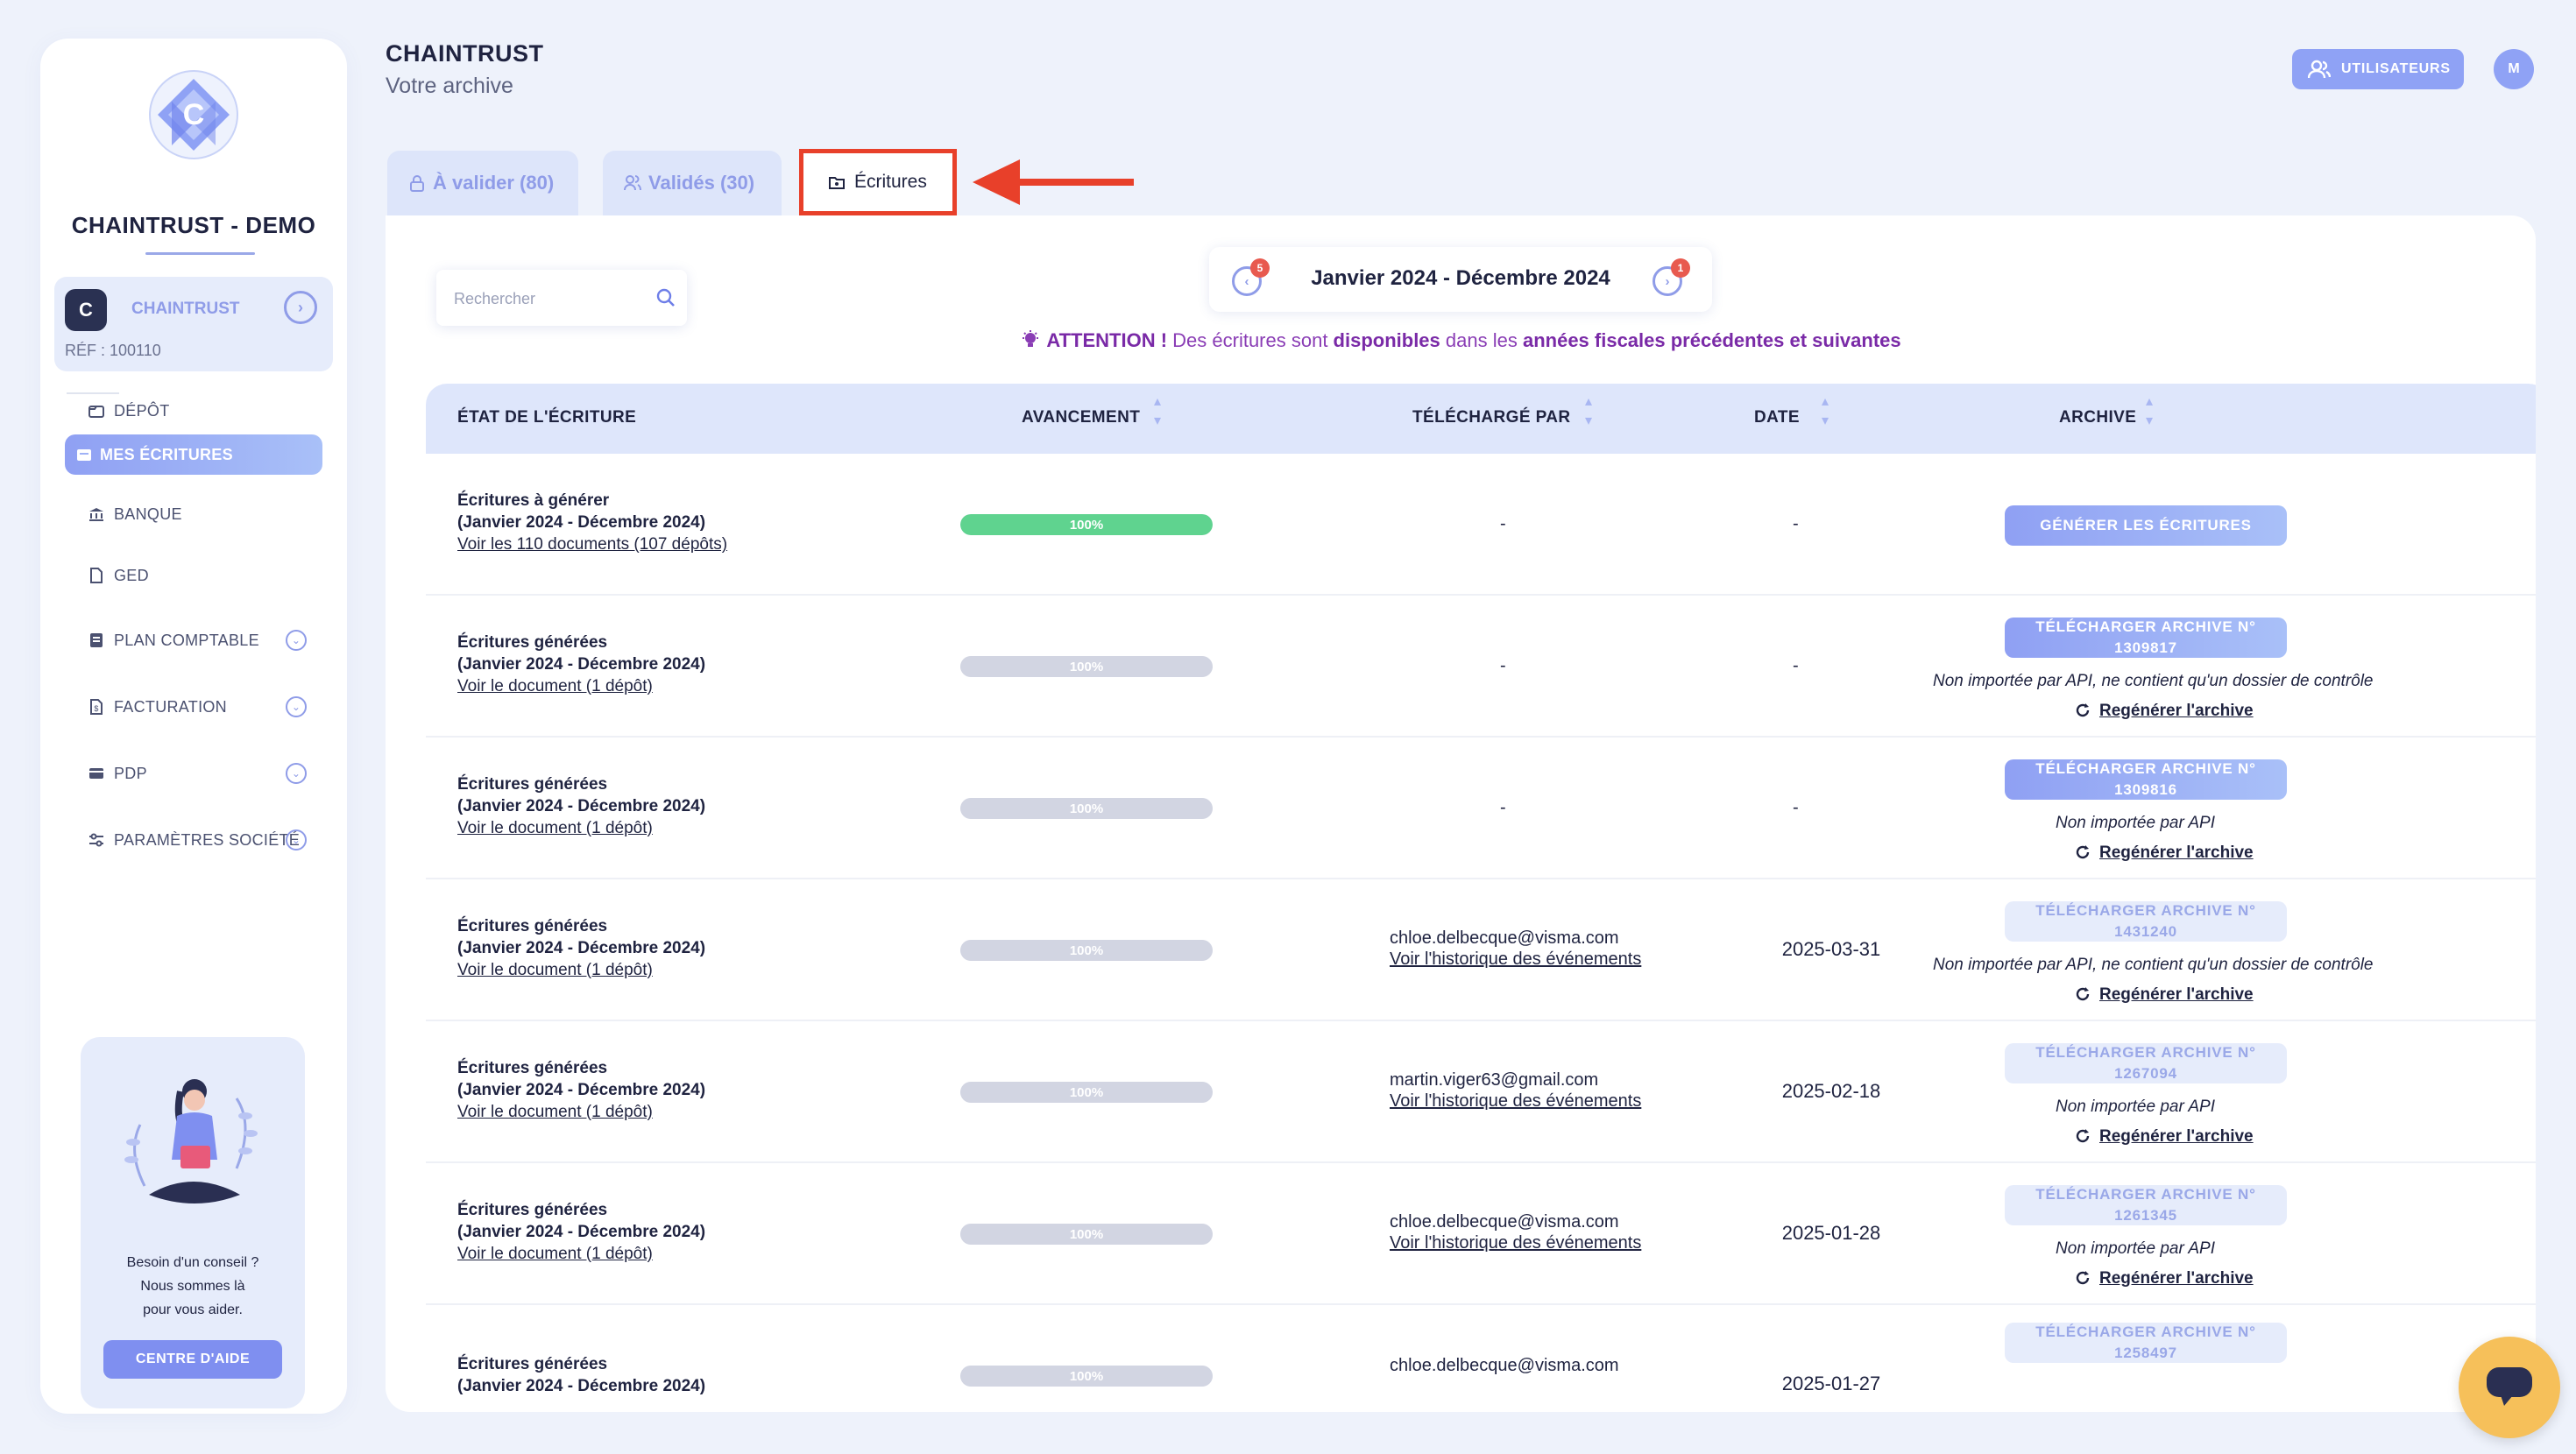 The image size is (2576, 1454). Describe the element at coordinates (207, 839) in the screenshot. I see `sidebar-item-label: PARAMÈTRES SOCIÉTÉ` at that location.